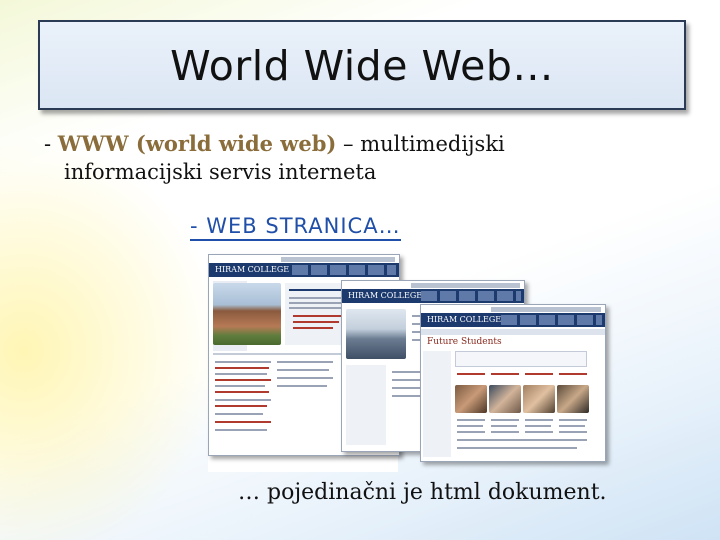 Image resolution: width=720 pixels, height=540 pixels. Describe the element at coordinates (420, 144) in the screenshot. I see `bullet-rest: – multimedijski` at that location.